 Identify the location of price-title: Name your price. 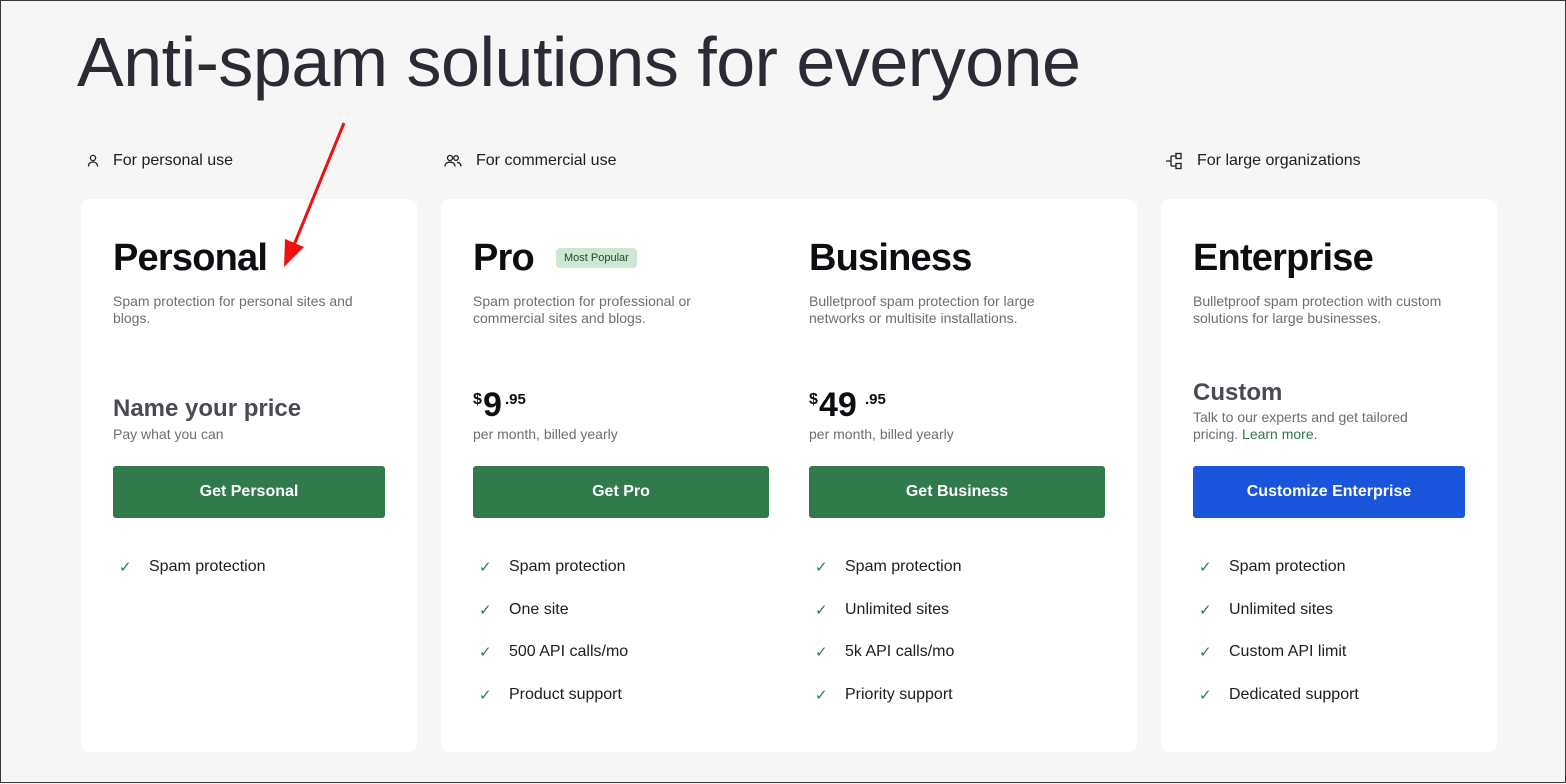
(207, 408).